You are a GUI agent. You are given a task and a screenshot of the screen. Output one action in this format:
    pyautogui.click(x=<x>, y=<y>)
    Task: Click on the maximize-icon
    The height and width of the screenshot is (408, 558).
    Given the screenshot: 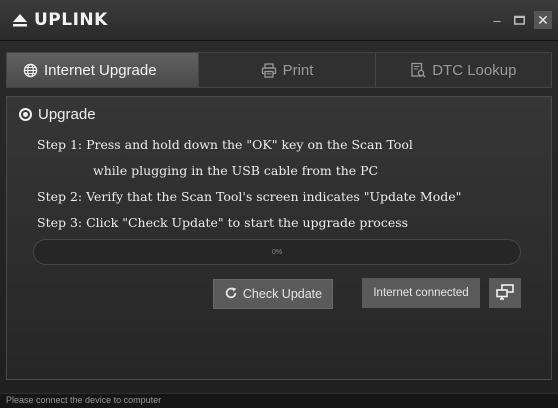 What is the action you would take?
    pyautogui.click(x=519, y=20)
    